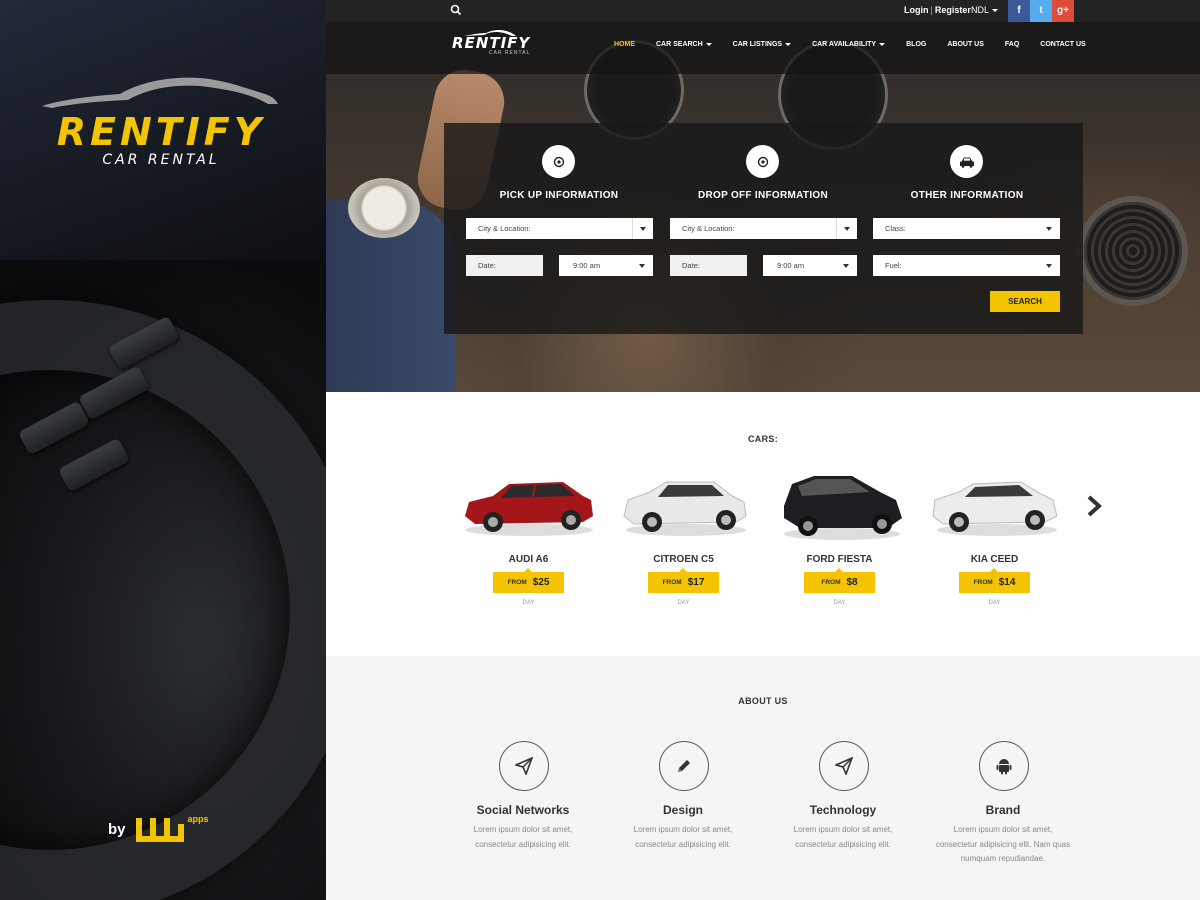 This screenshot has width=1200, height=900. What do you see at coordinates (895, 228) in the screenshot?
I see `class-value: Class:` at bounding box center [895, 228].